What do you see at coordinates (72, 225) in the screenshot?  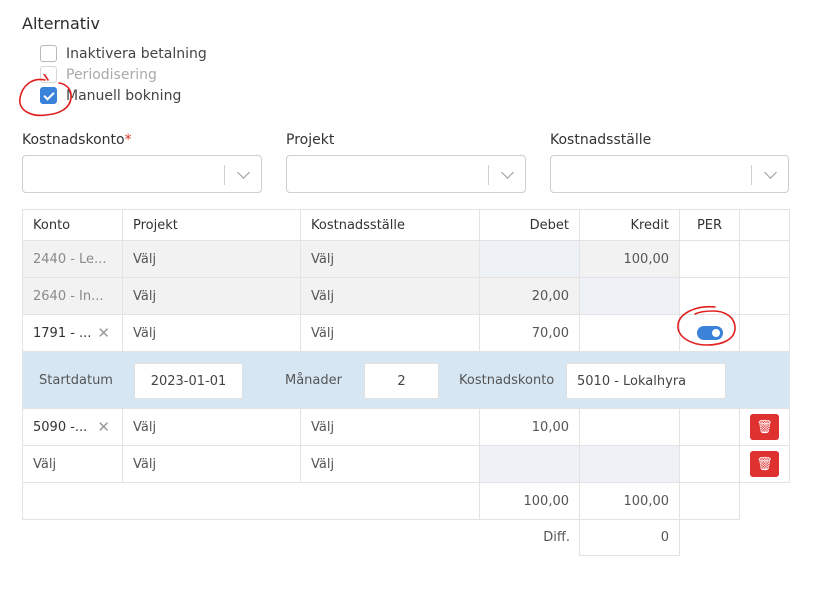 I see `header-konto: Konto` at bounding box center [72, 225].